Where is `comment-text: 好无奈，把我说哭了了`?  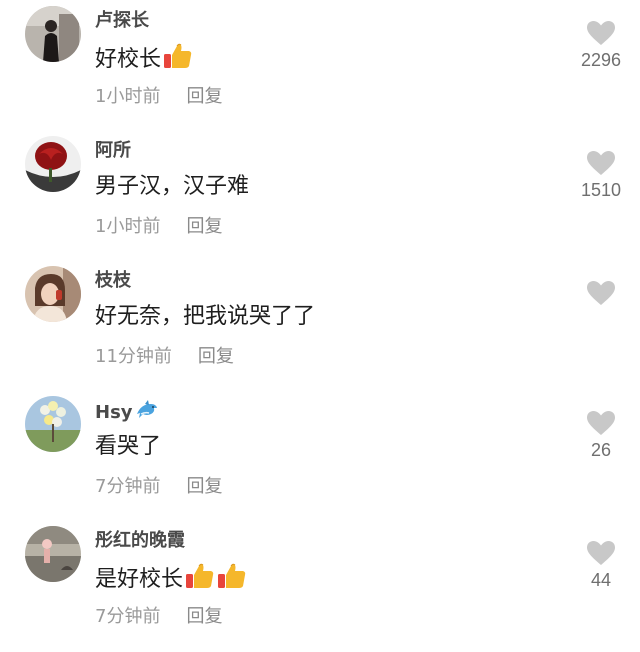 comment-text: 好无奈，把我说哭了了 is located at coordinates (205, 317).